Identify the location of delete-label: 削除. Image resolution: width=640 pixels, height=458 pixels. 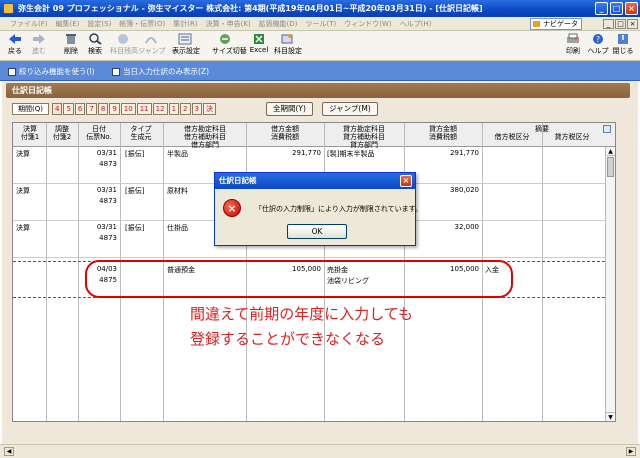
(71, 51).